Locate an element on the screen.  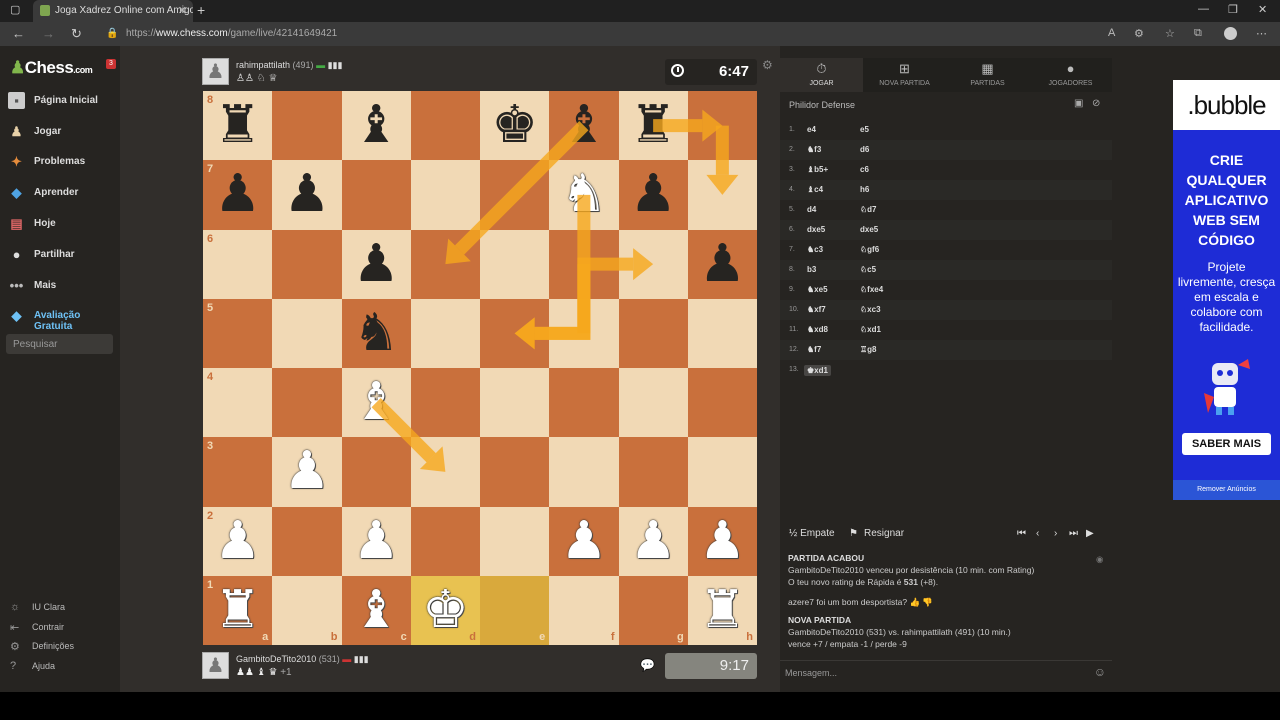
white-move: ♞xe5 is located at coordinates (817, 289).